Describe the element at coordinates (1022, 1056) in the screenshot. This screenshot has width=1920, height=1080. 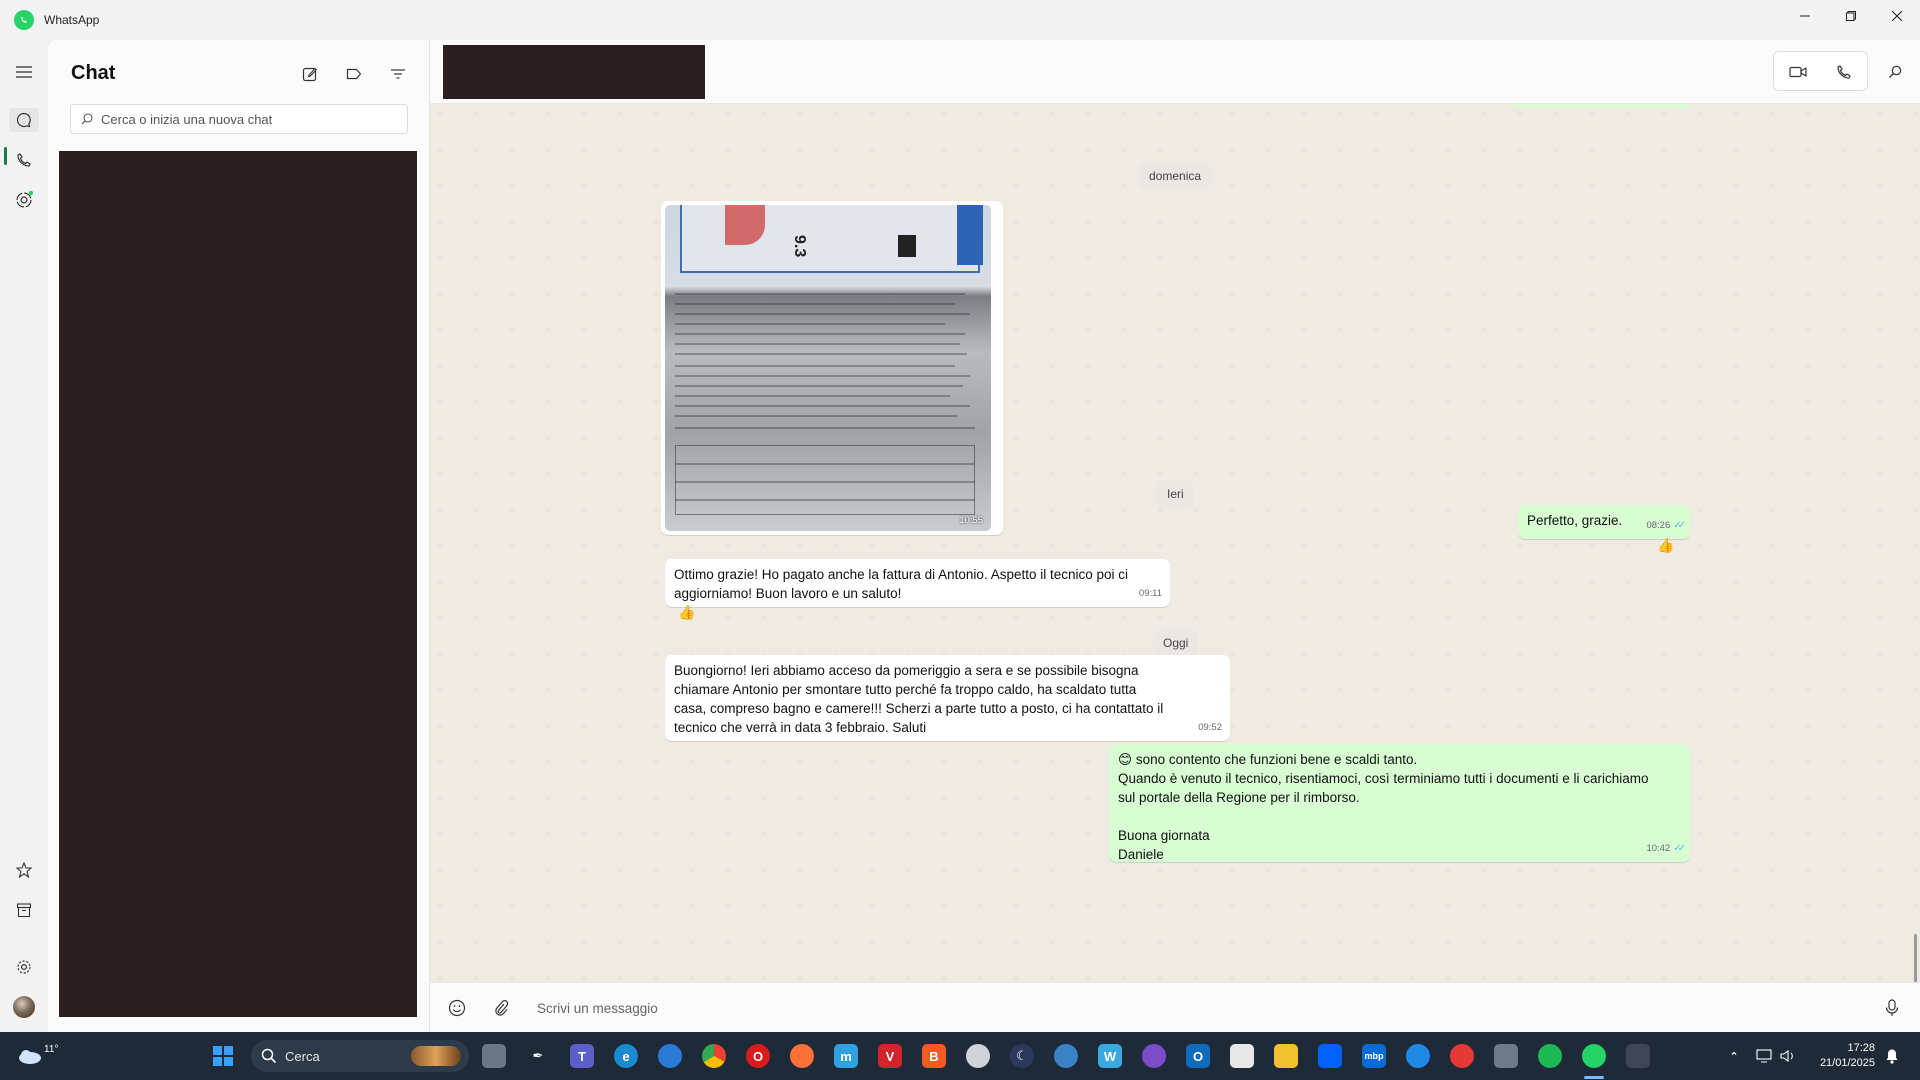
I see `app-icon-moon: ☾` at that location.